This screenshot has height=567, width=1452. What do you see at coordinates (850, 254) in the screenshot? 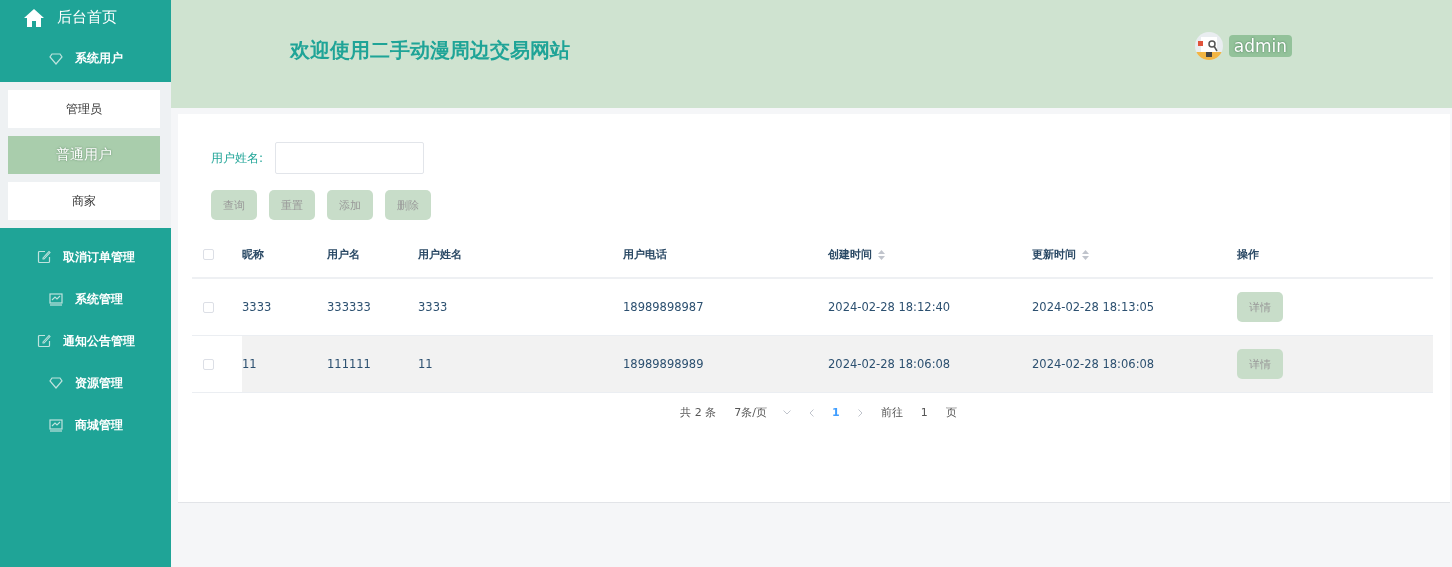
I see `column-header: 创建时间` at bounding box center [850, 254].